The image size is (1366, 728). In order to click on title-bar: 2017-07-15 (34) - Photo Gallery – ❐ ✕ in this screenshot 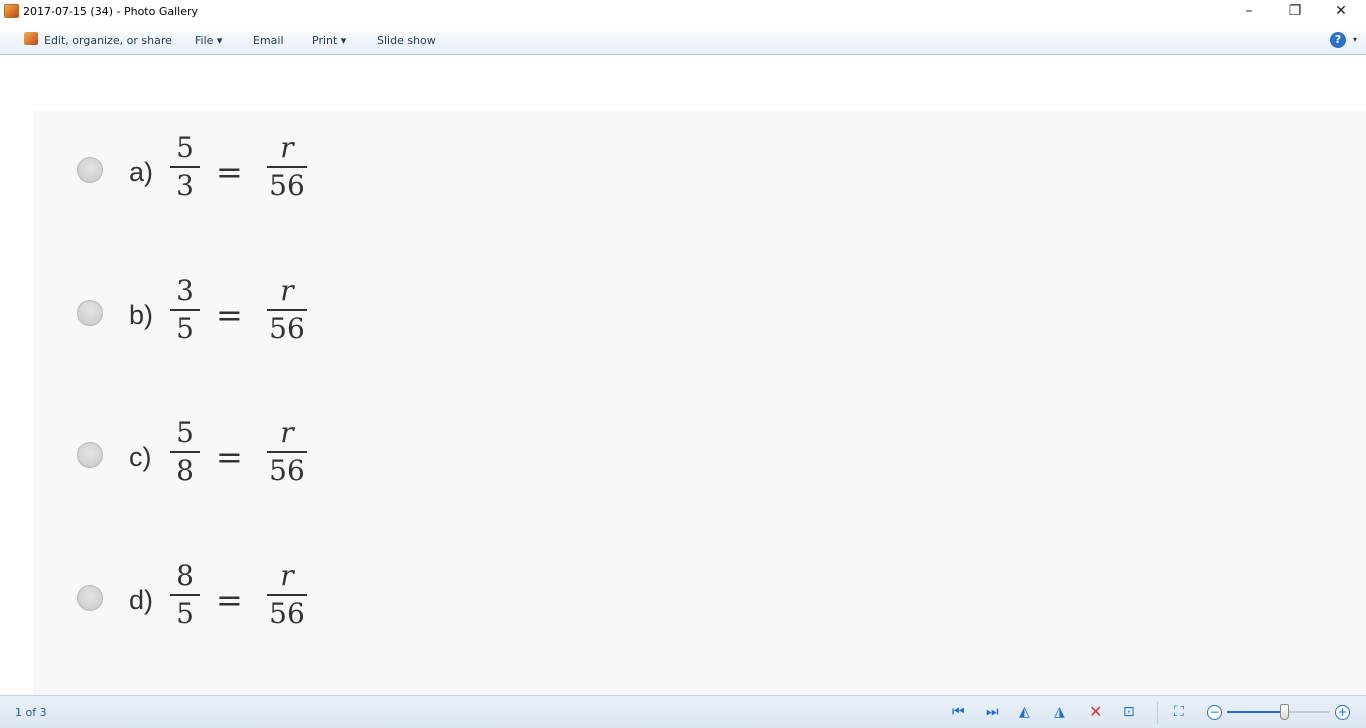, I will do `click(683, 13)`.